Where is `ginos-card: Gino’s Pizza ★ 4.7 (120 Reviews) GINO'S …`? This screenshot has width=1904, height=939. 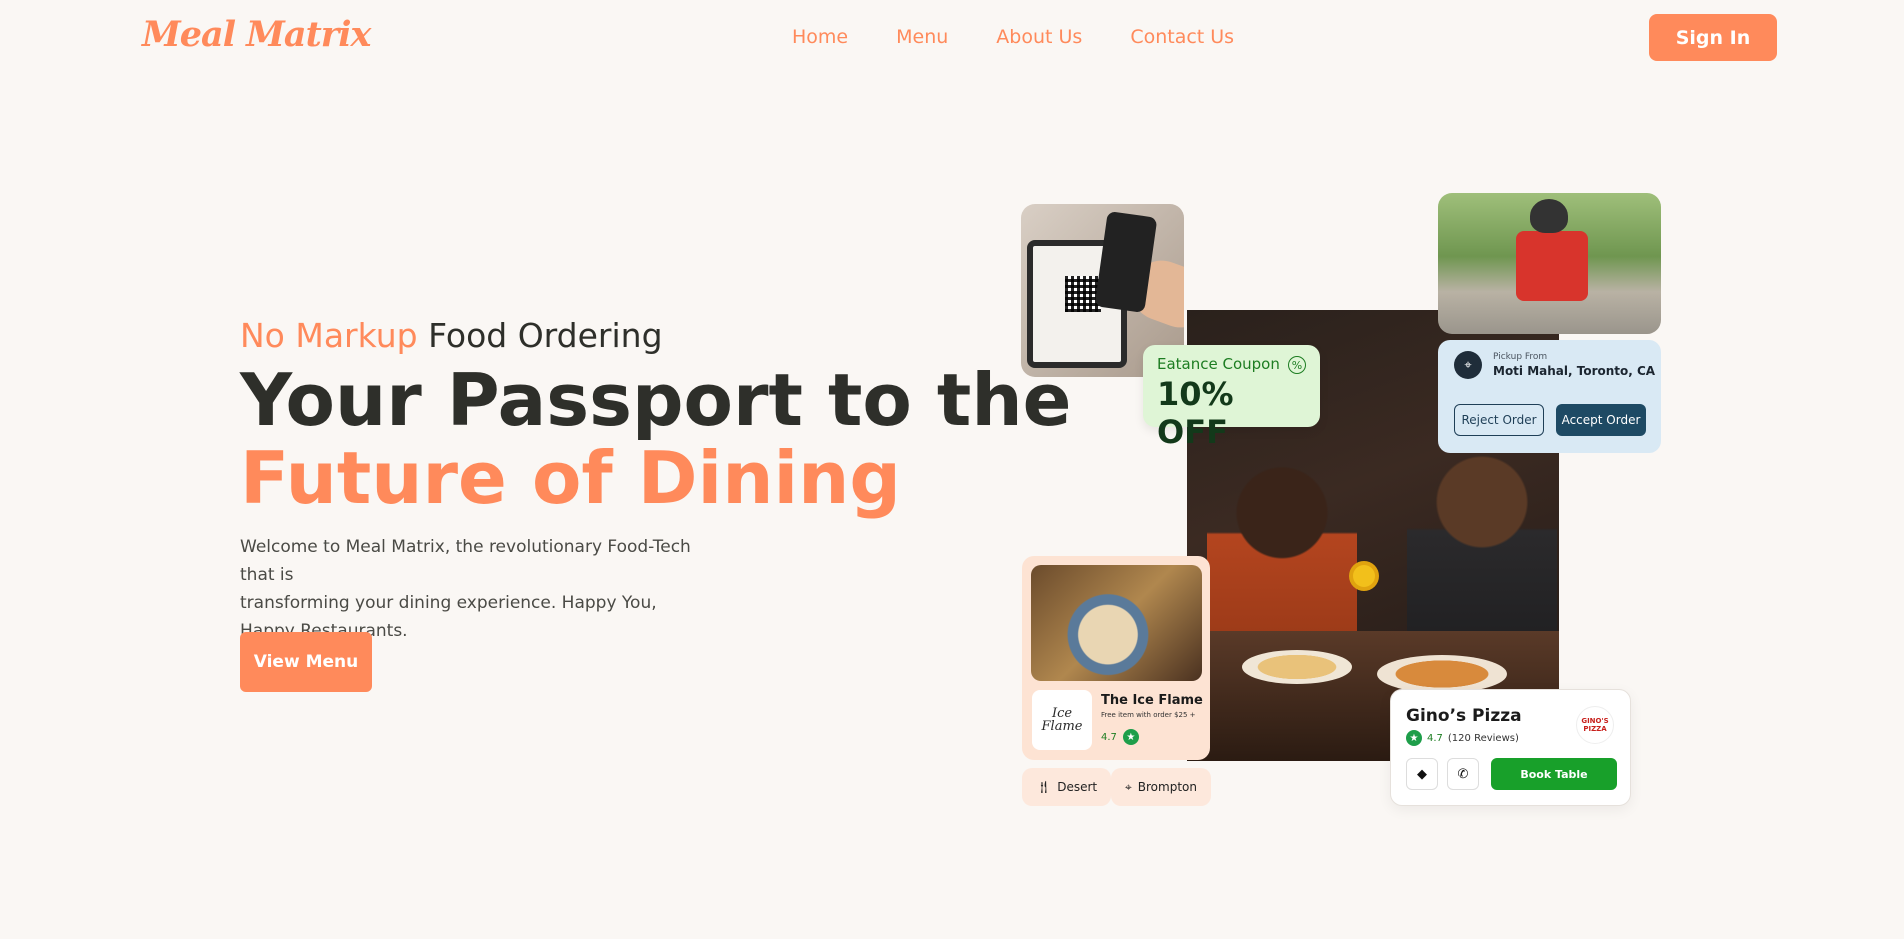 ginos-card: Gino’s Pizza ★ 4.7 (120 Reviews) GINO'S … is located at coordinates (1510, 747).